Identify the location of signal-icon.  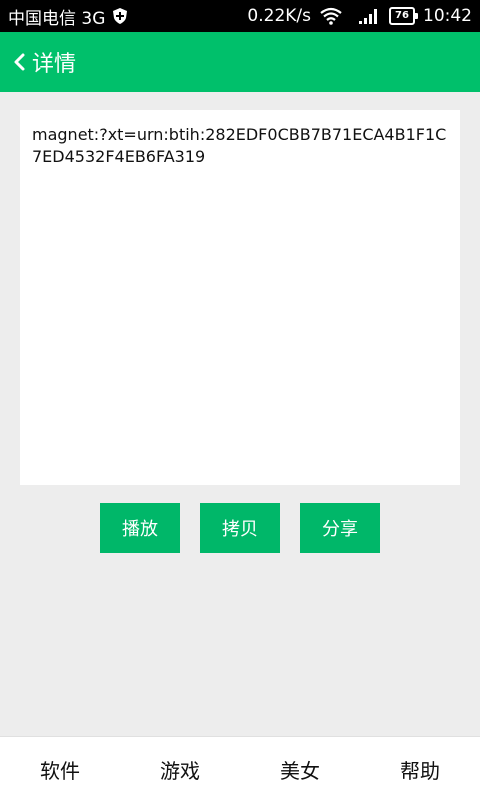
(368, 16).